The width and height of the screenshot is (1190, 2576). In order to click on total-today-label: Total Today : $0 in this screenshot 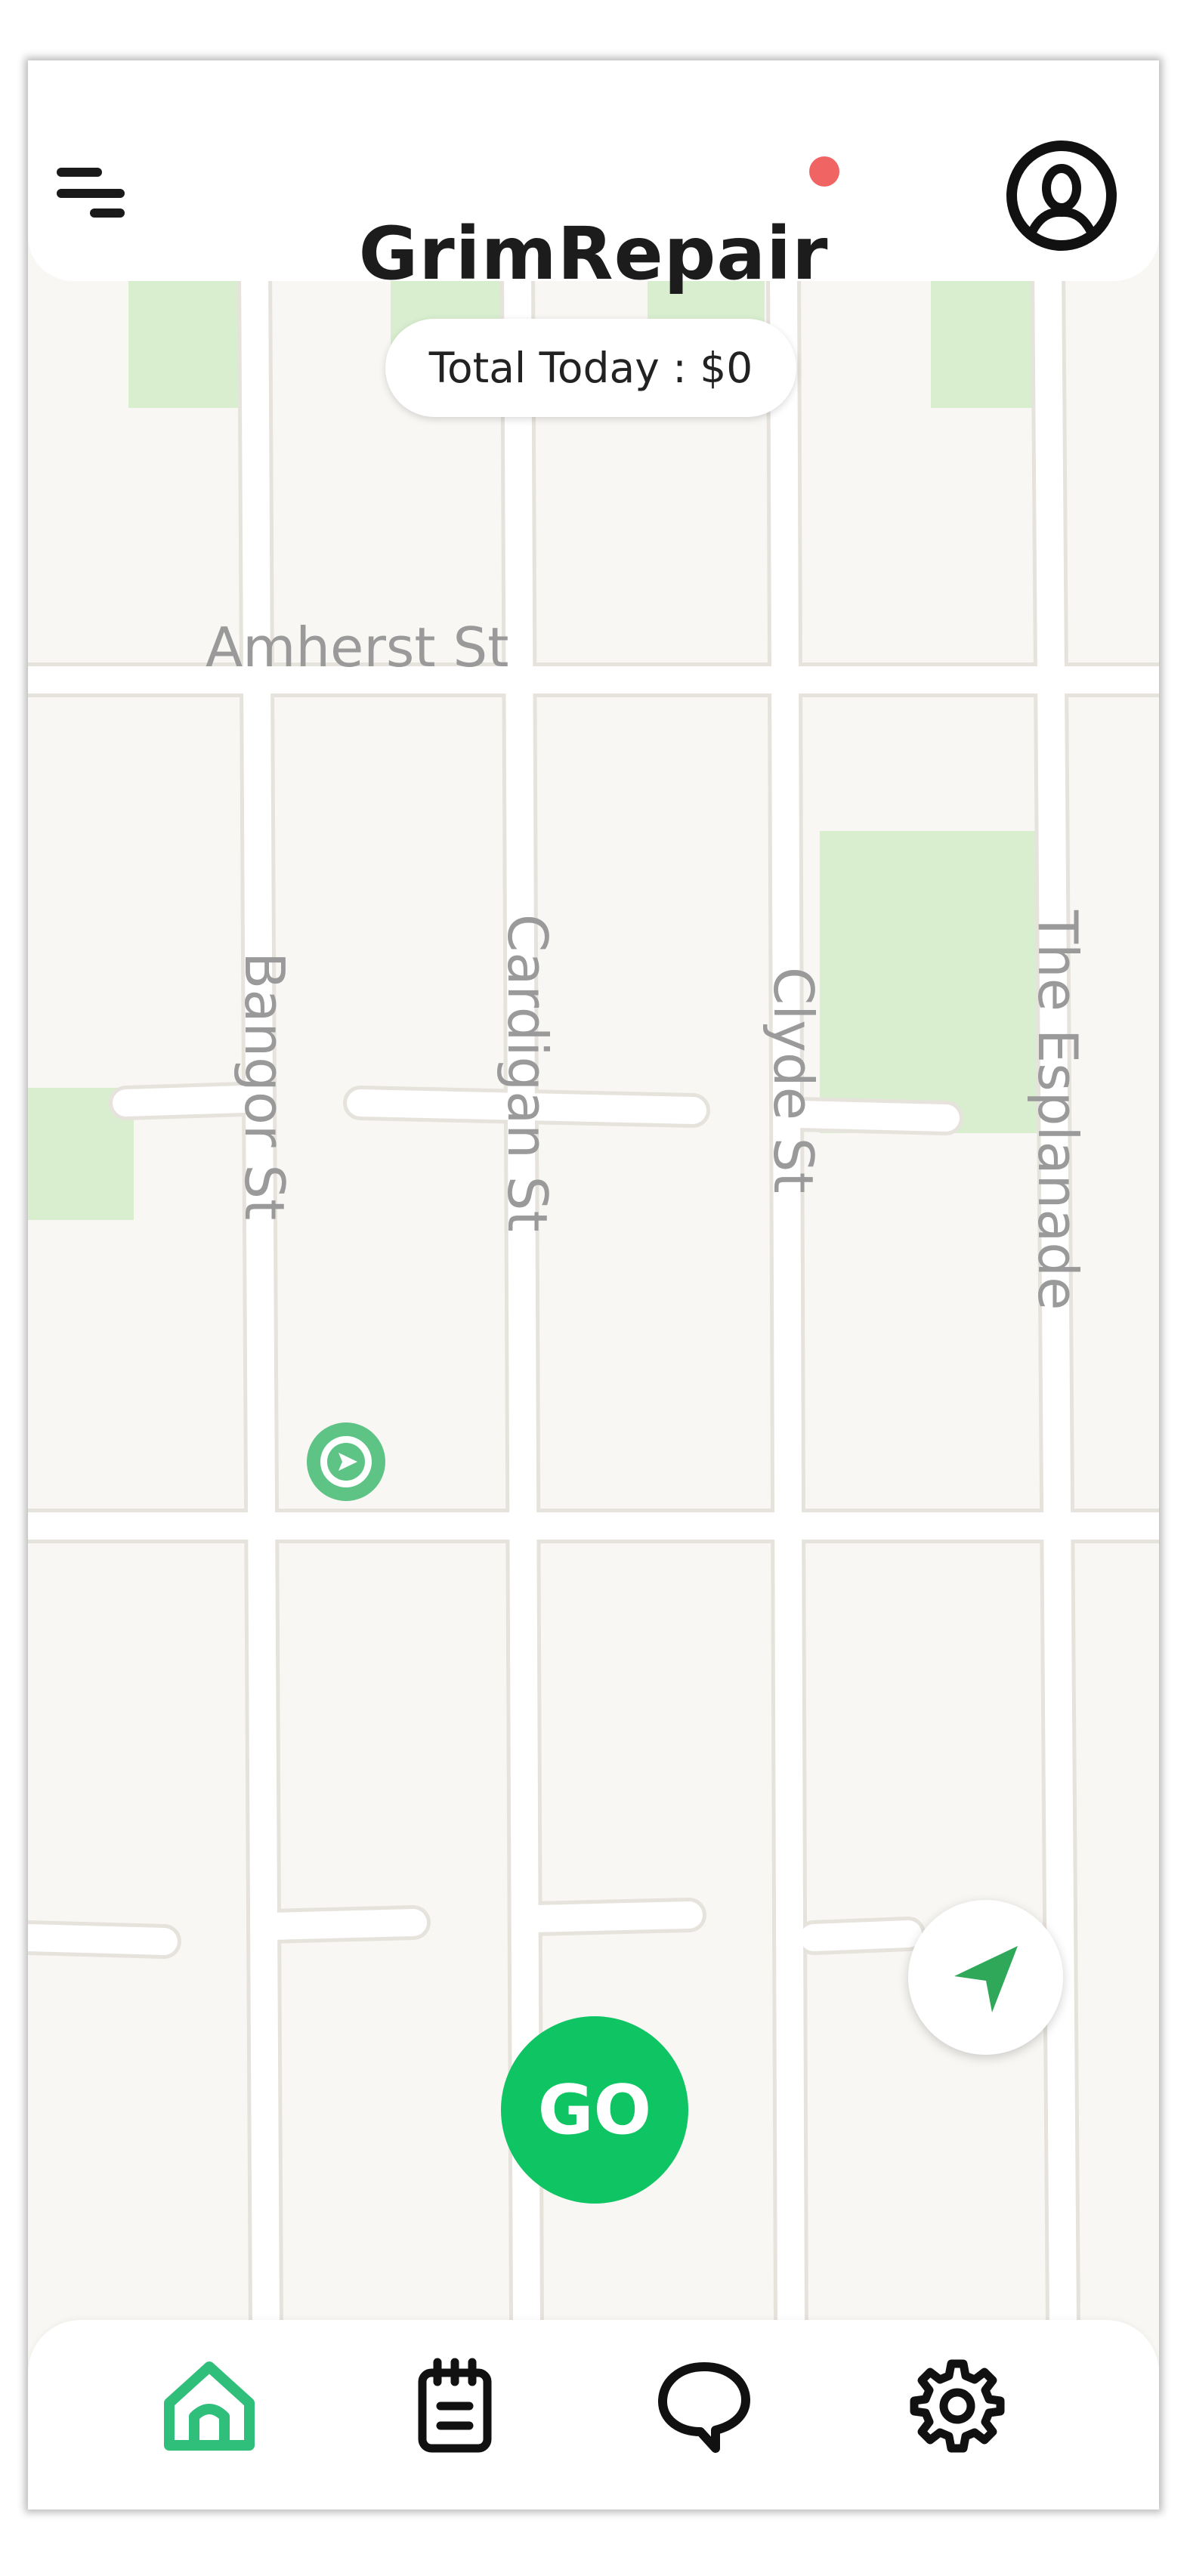, I will do `click(590, 368)`.